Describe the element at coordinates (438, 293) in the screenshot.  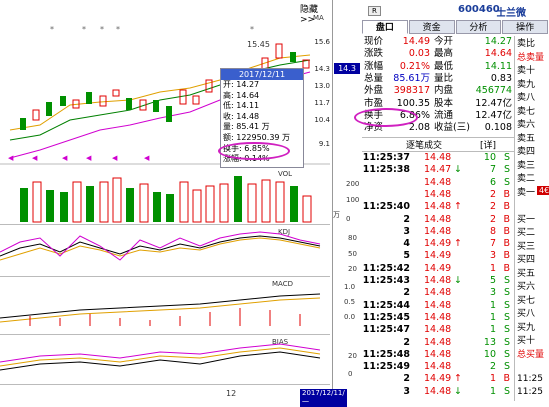
I see `tick-row: 2 14.48 3 S` at that location.